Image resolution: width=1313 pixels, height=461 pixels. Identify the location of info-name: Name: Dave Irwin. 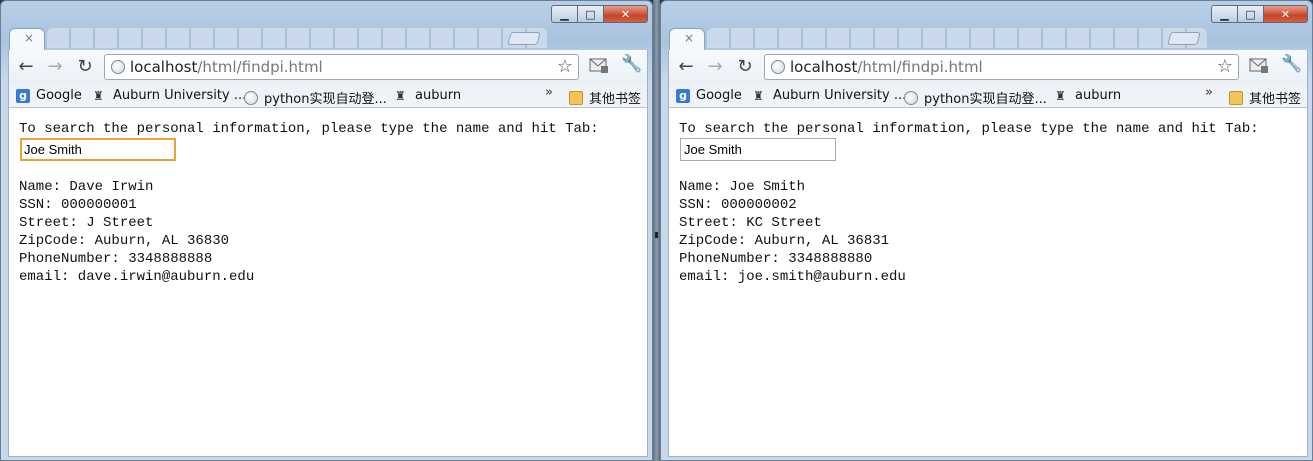
(86, 187).